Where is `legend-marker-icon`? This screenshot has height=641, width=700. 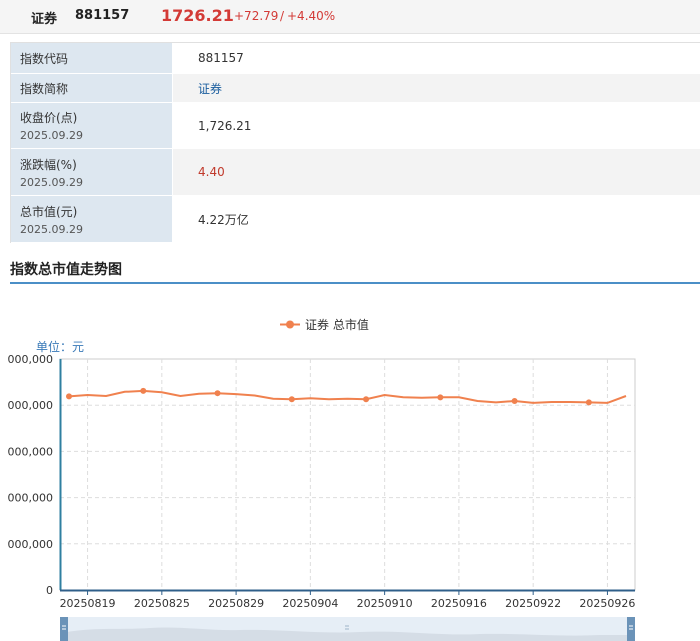 legend-marker-icon is located at coordinates (290, 324).